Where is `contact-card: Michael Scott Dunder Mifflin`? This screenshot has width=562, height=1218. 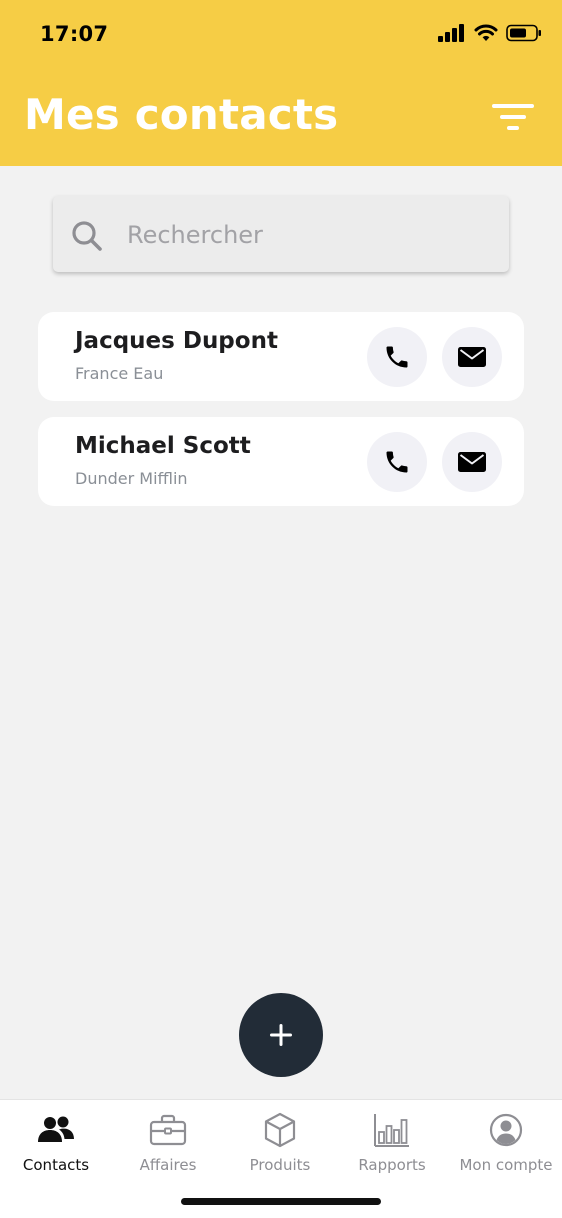 contact-card: Michael Scott Dunder Mifflin is located at coordinates (281, 461).